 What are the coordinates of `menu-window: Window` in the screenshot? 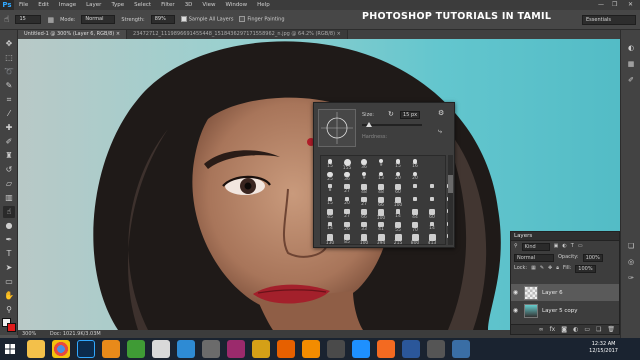 It's located at (236, 5).